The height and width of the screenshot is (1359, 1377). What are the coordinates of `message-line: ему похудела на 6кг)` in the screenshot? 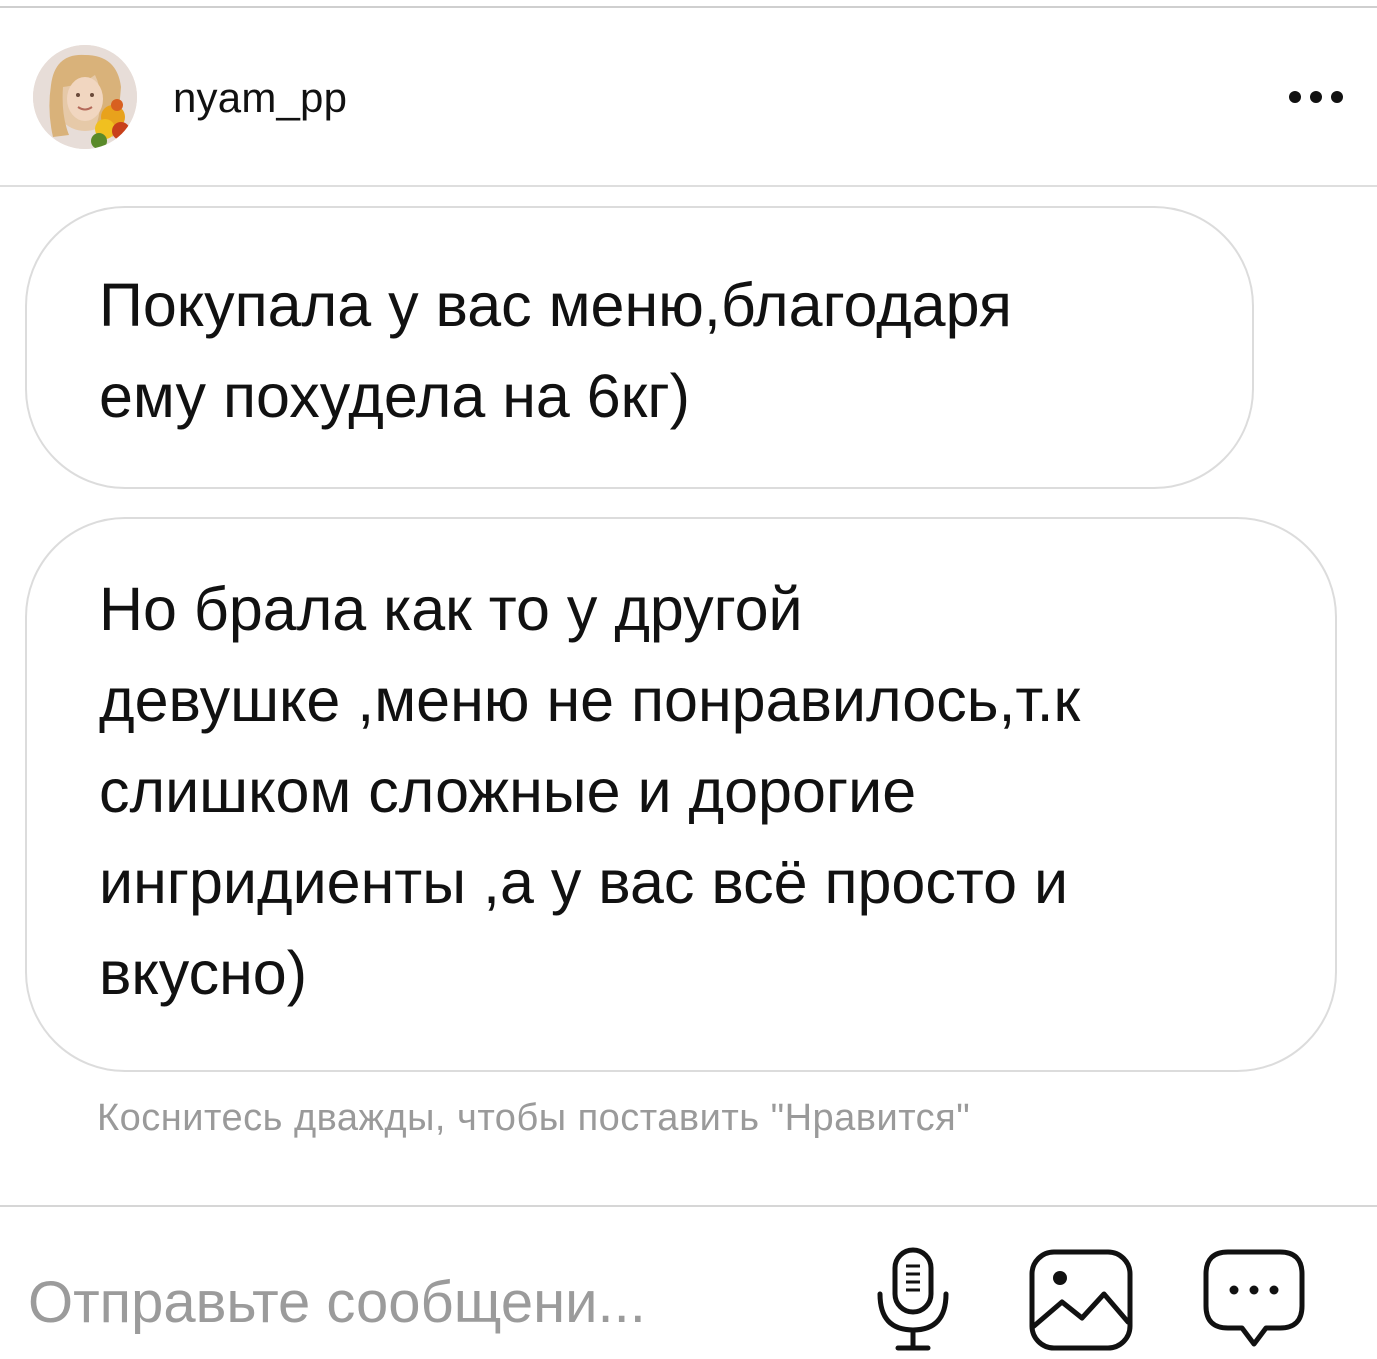 It's located at (394, 396).